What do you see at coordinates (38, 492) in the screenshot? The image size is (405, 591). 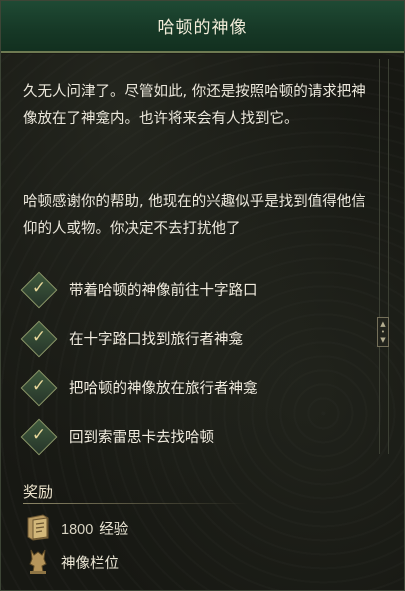 I see `rewards-heading: 奖励` at bounding box center [38, 492].